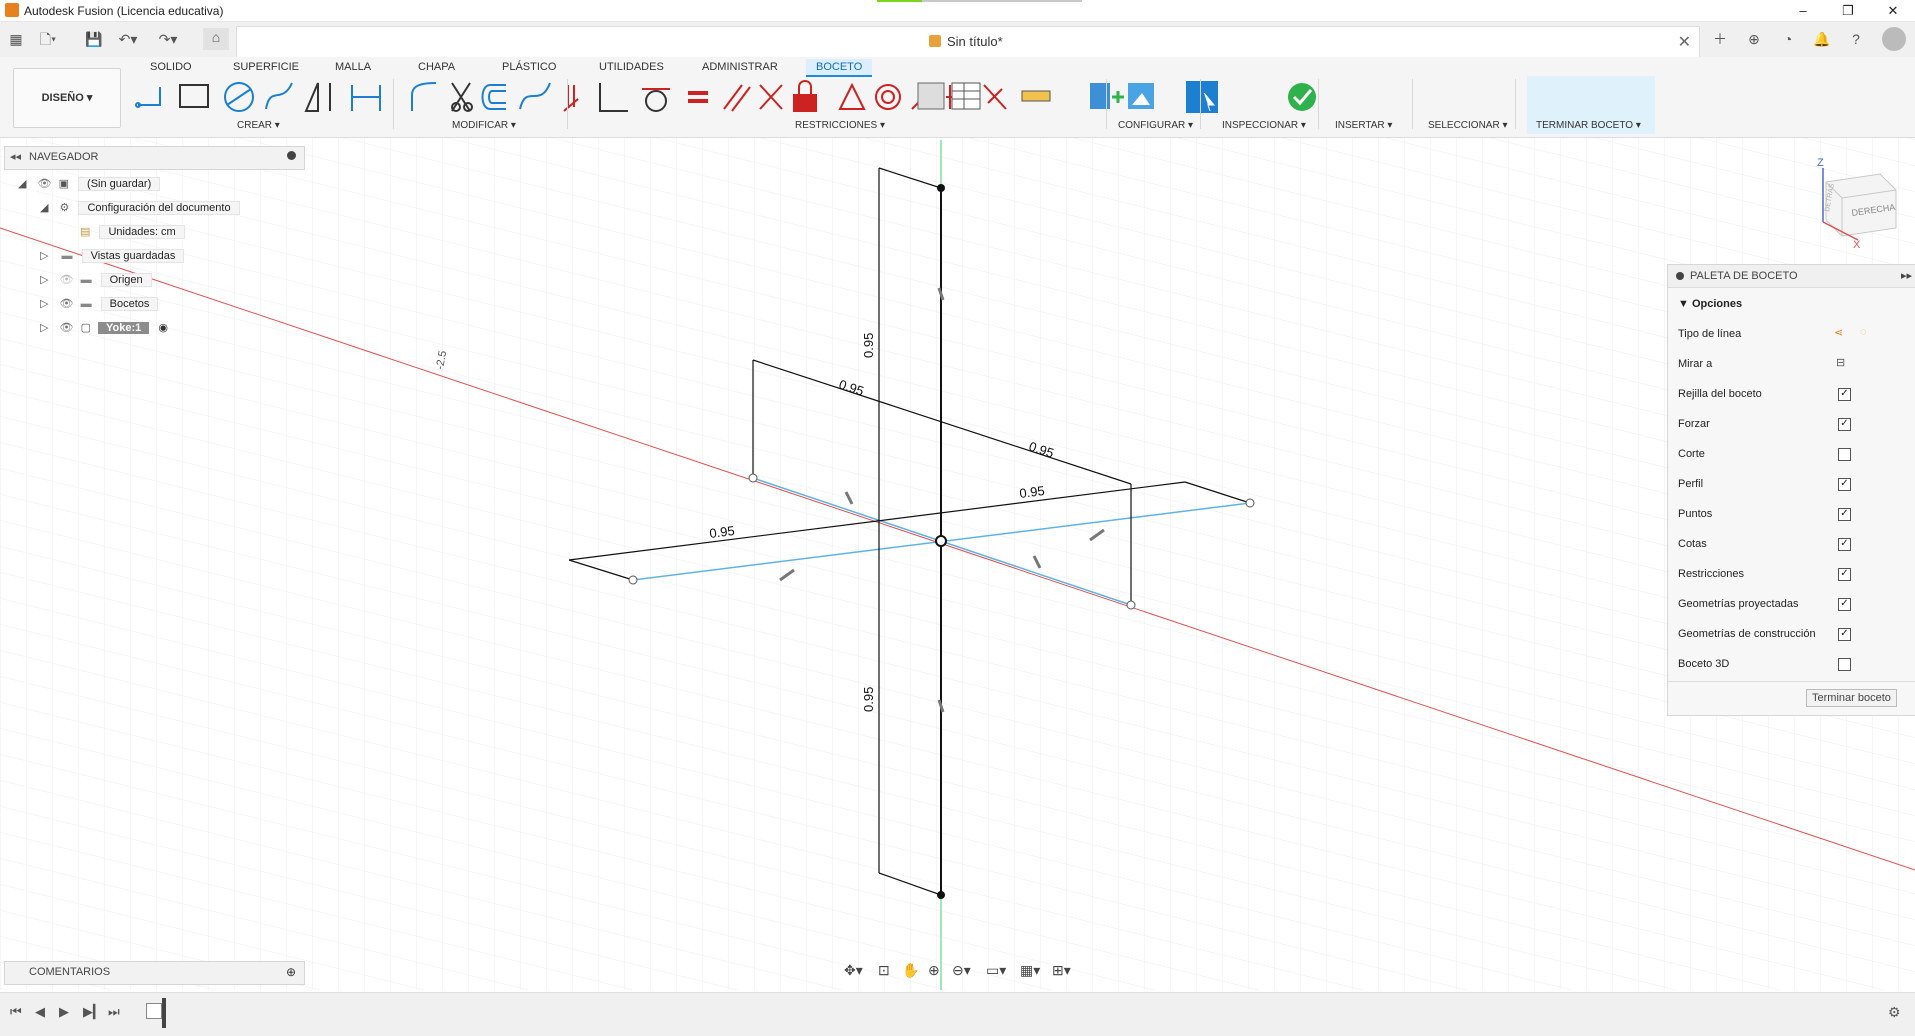 This screenshot has width=1915, height=1036. I want to click on checkbox-snap: ✓, so click(1844, 424).